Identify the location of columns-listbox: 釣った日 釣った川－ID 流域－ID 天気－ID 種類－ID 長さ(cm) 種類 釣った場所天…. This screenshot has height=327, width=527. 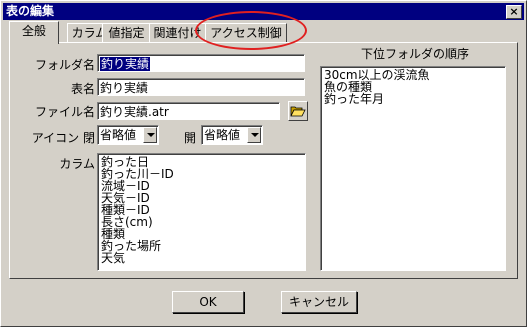
(201, 212).